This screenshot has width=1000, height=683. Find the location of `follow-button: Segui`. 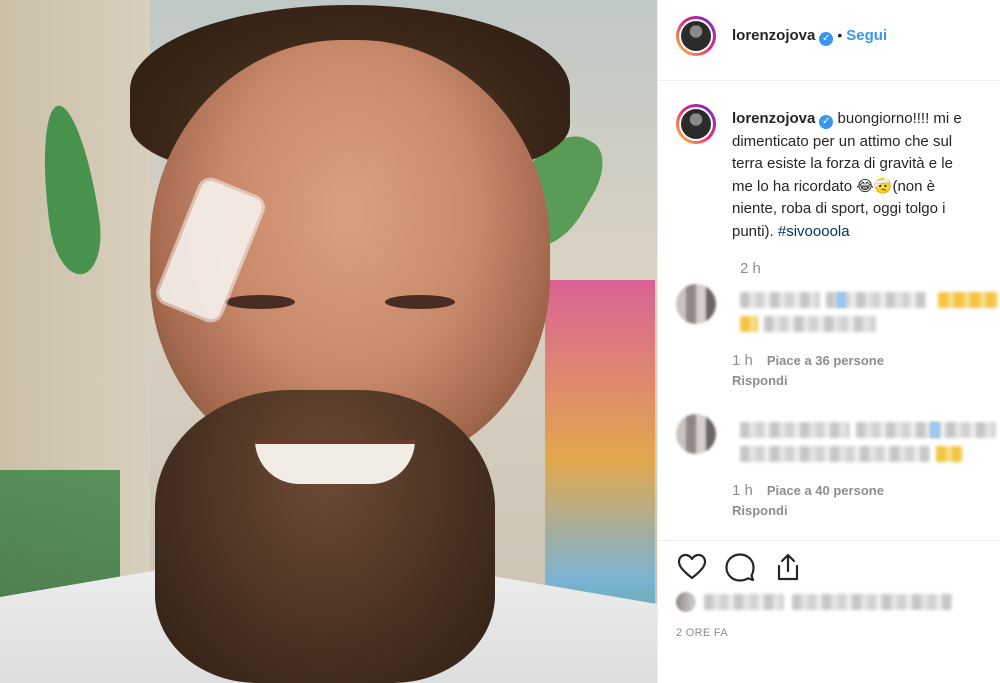

follow-button: Segui is located at coordinates (866, 35).